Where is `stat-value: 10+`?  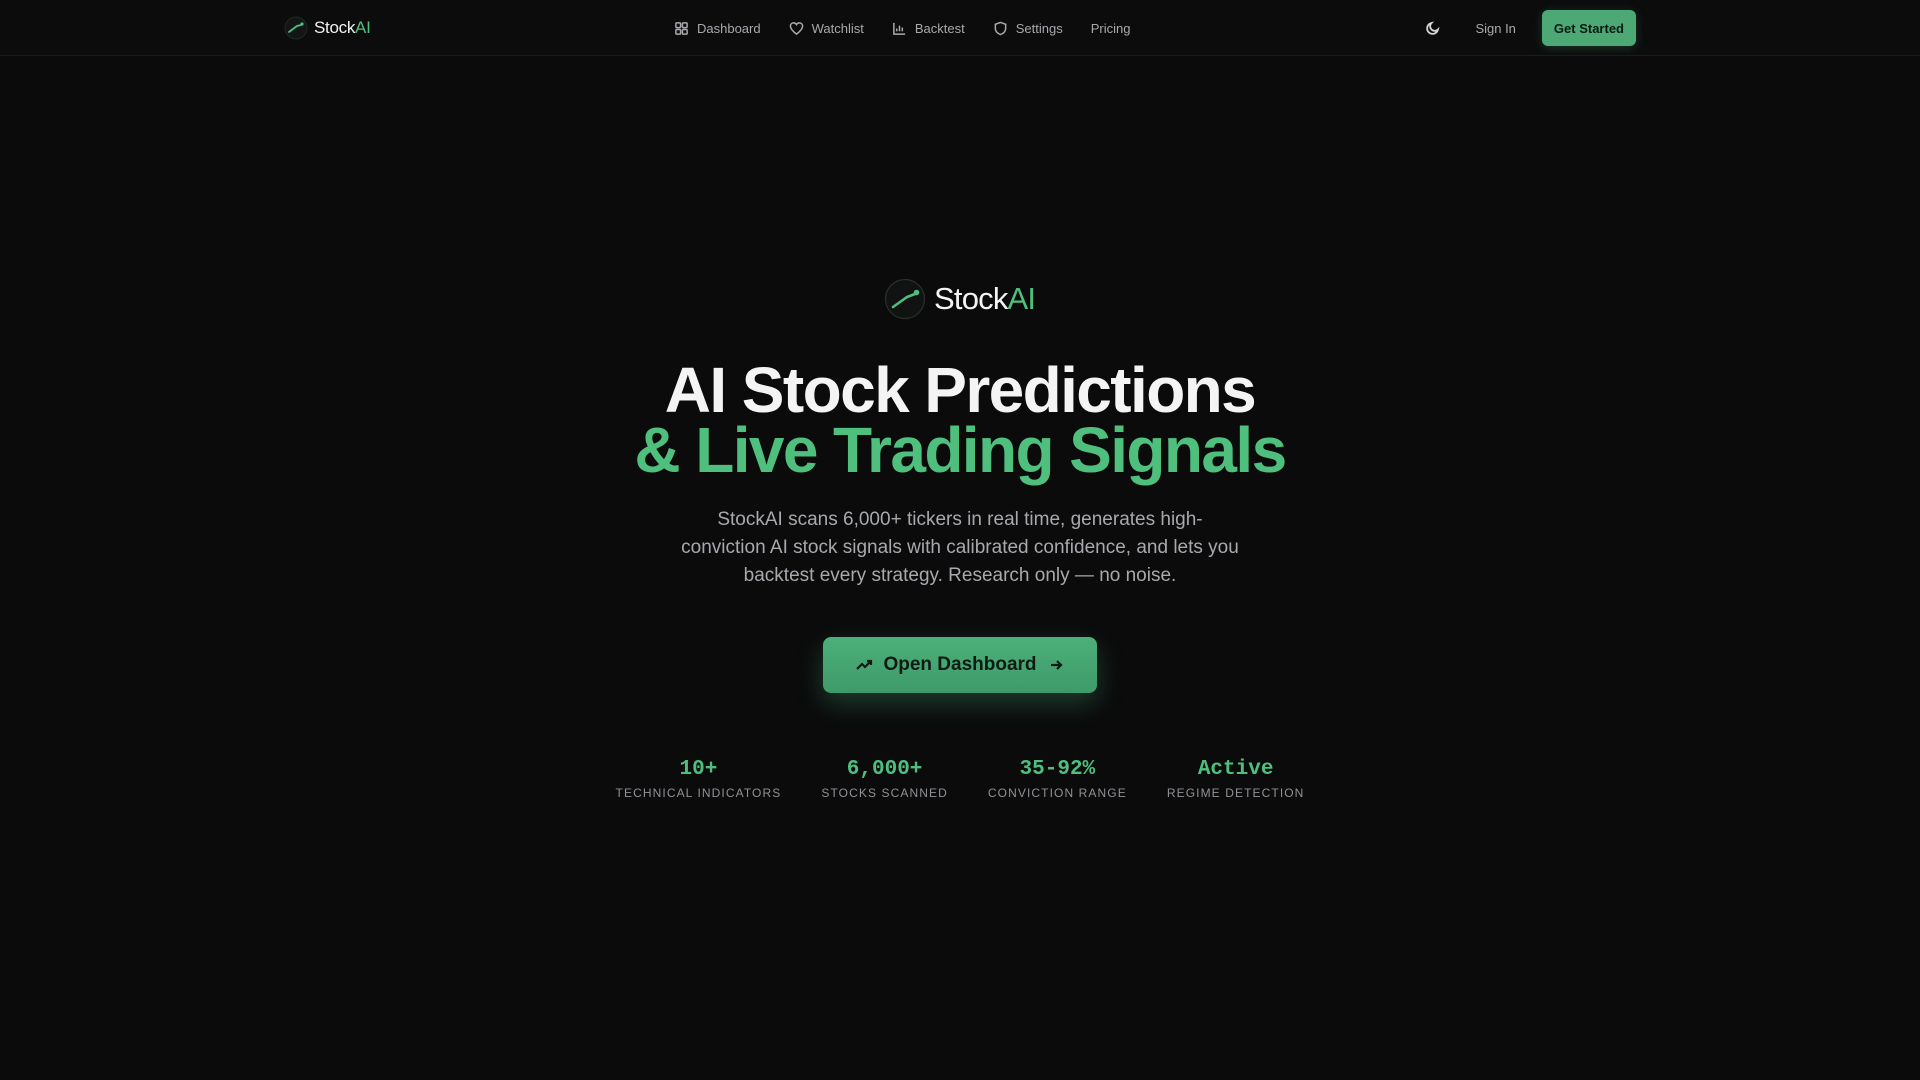
stat-value: 10+ is located at coordinates (698, 769).